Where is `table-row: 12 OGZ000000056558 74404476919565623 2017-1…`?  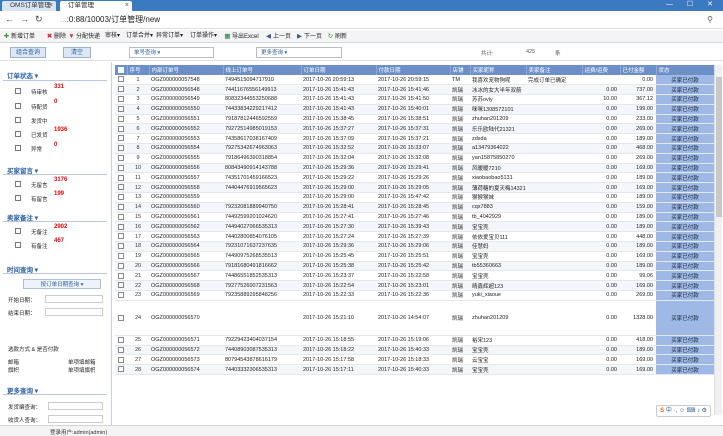 table-row: 12 OGZ000000056558 74404476919565623 2017-1… is located at coordinates (414, 188).